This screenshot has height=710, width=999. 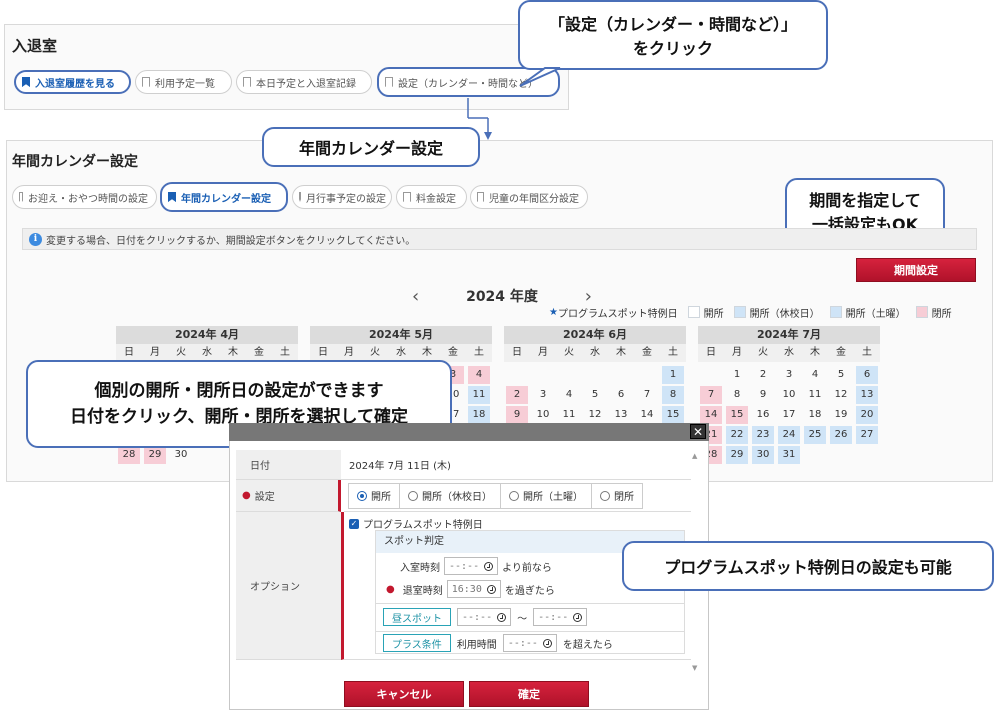 What do you see at coordinates (224, 197) in the screenshot?
I see `tab-annual-calendar: 年間カレンダー設定` at bounding box center [224, 197].